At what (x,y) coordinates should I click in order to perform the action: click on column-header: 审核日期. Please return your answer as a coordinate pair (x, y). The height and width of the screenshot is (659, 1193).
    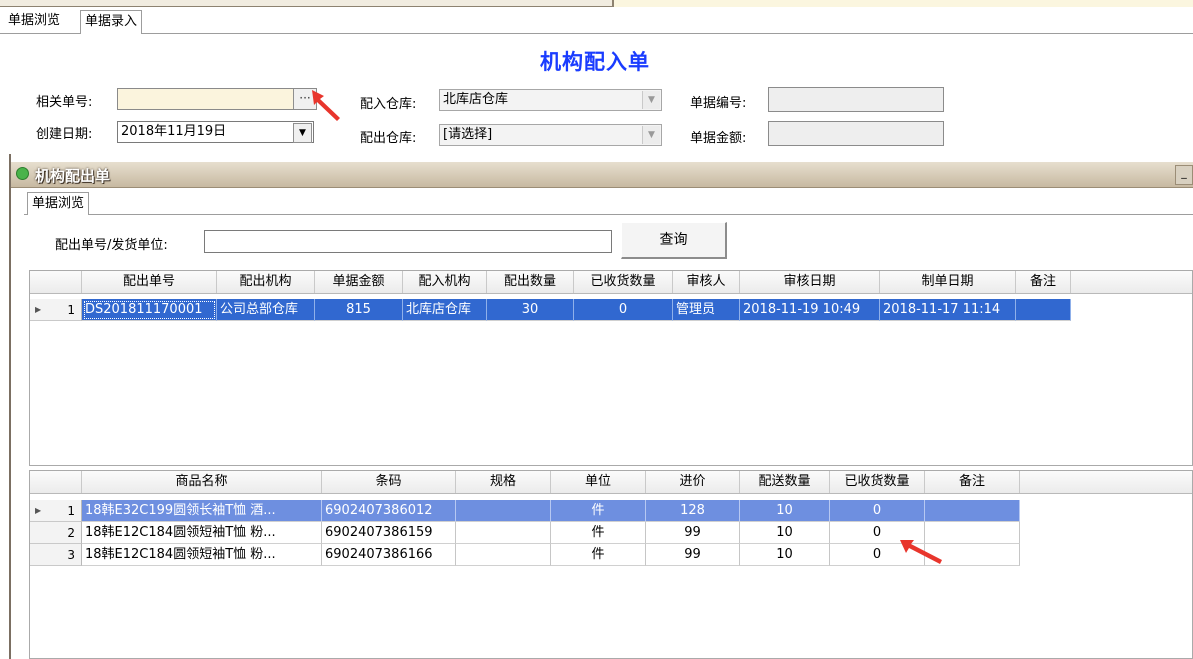
    Looking at the image, I should click on (810, 282).